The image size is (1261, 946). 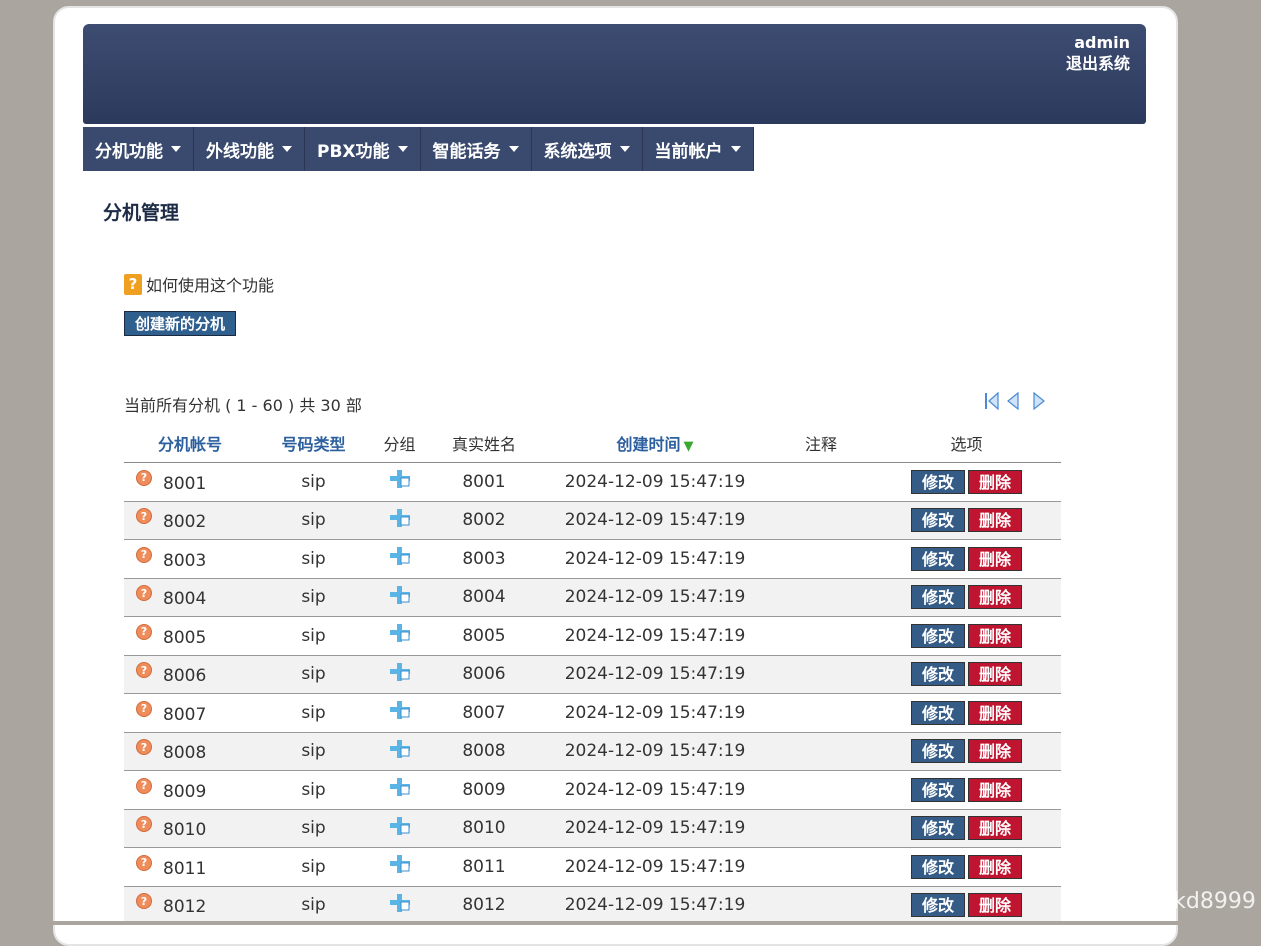 I want to click on nav-account: 当前帐户, so click(x=698, y=149).